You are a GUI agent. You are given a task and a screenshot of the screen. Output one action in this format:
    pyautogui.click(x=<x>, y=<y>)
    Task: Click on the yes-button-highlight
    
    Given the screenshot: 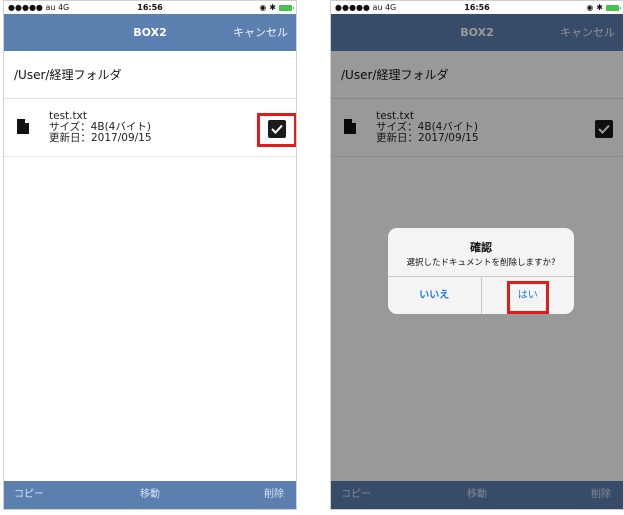 What is the action you would take?
    pyautogui.click(x=528, y=297)
    